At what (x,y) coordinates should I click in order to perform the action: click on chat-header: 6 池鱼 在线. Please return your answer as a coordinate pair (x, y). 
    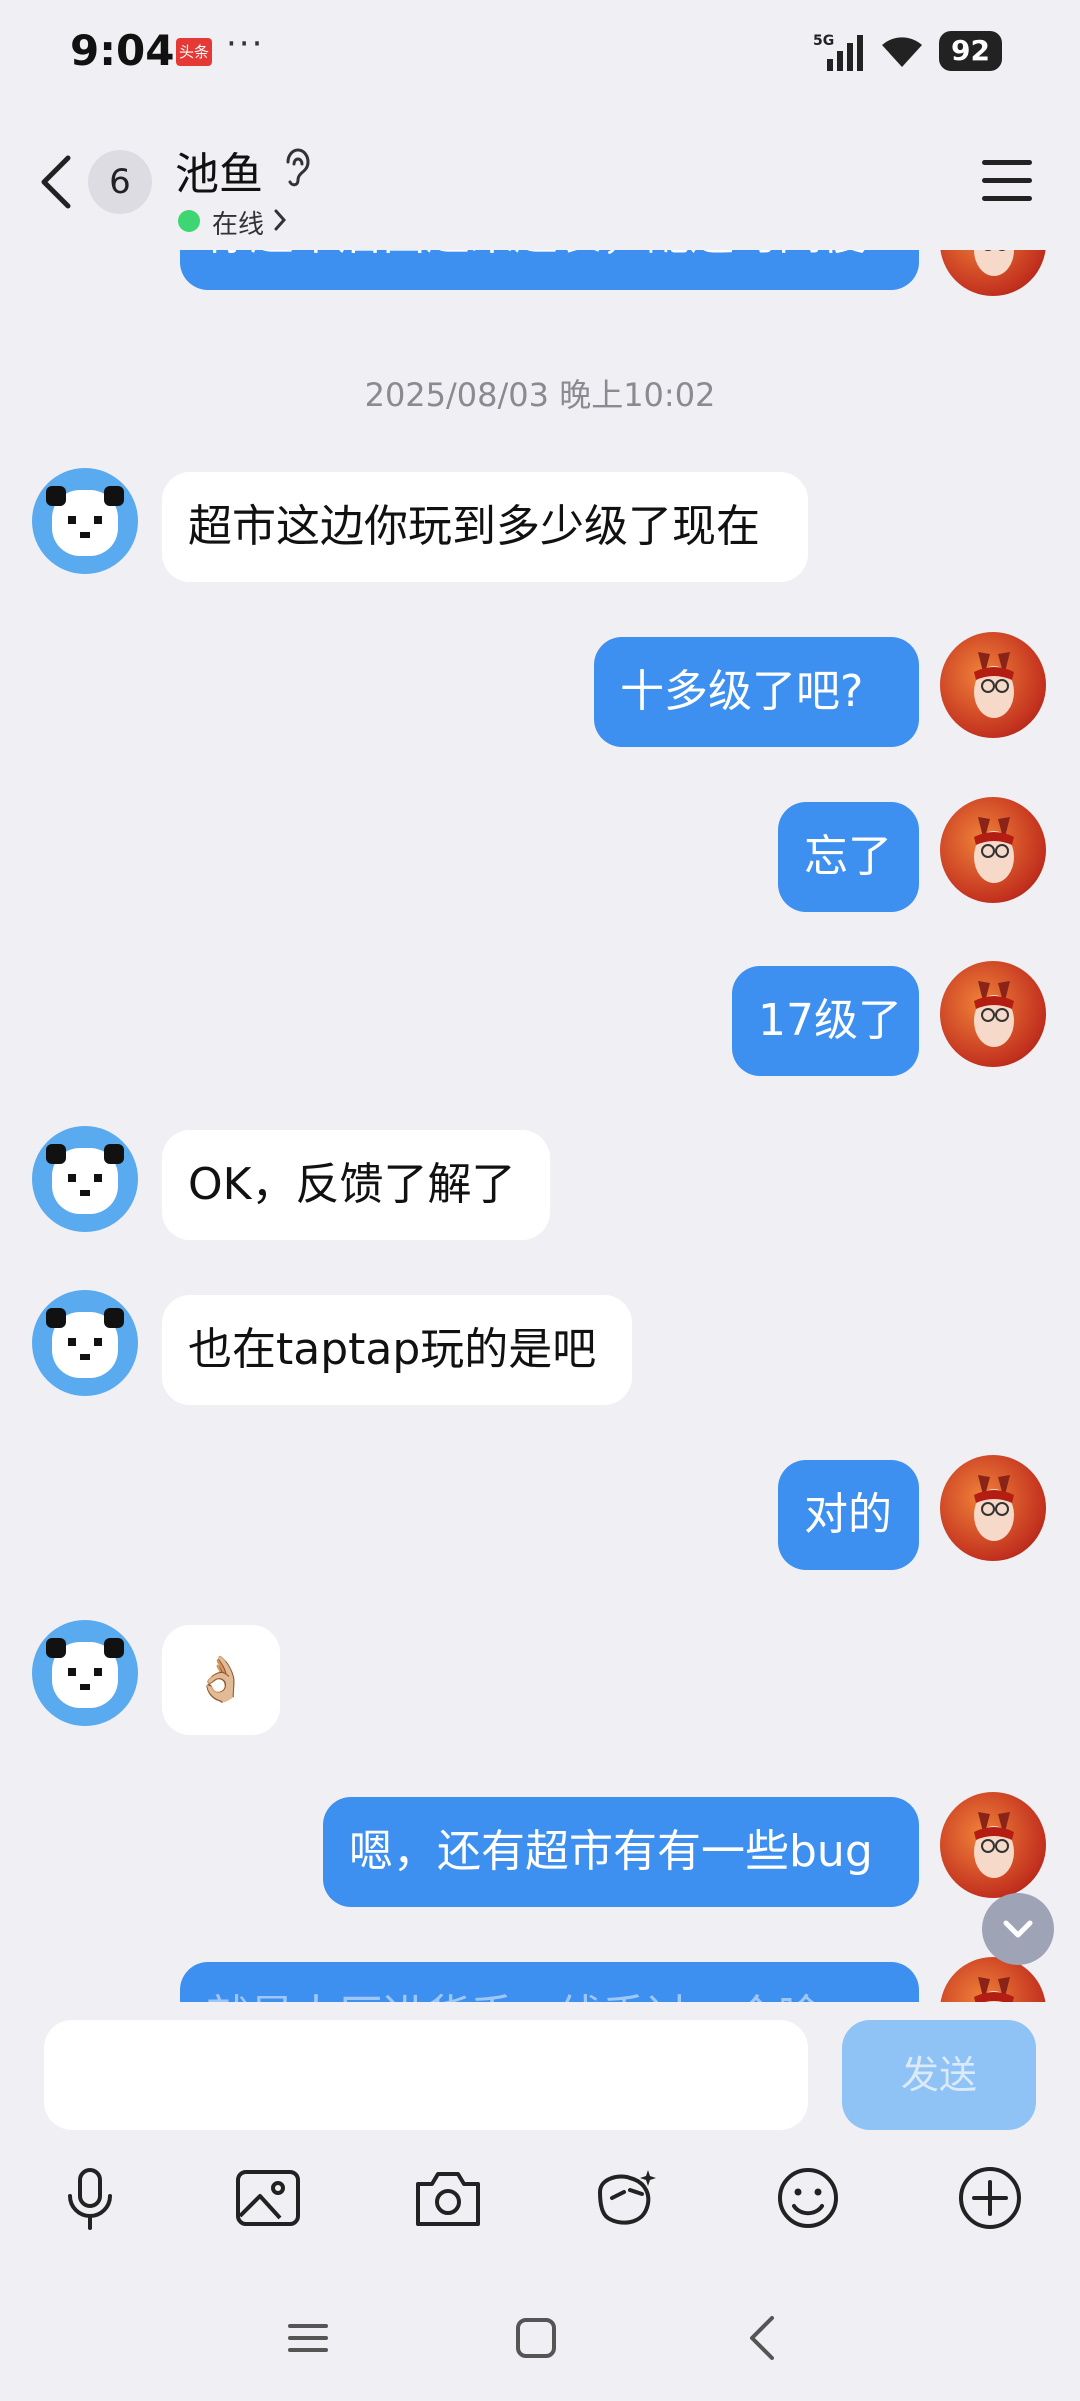
    Looking at the image, I should click on (540, 175).